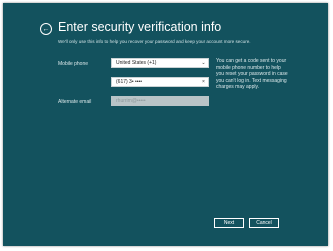 This screenshot has height=251, width=333. I want to click on country-value: United States (+1), so click(136, 63).